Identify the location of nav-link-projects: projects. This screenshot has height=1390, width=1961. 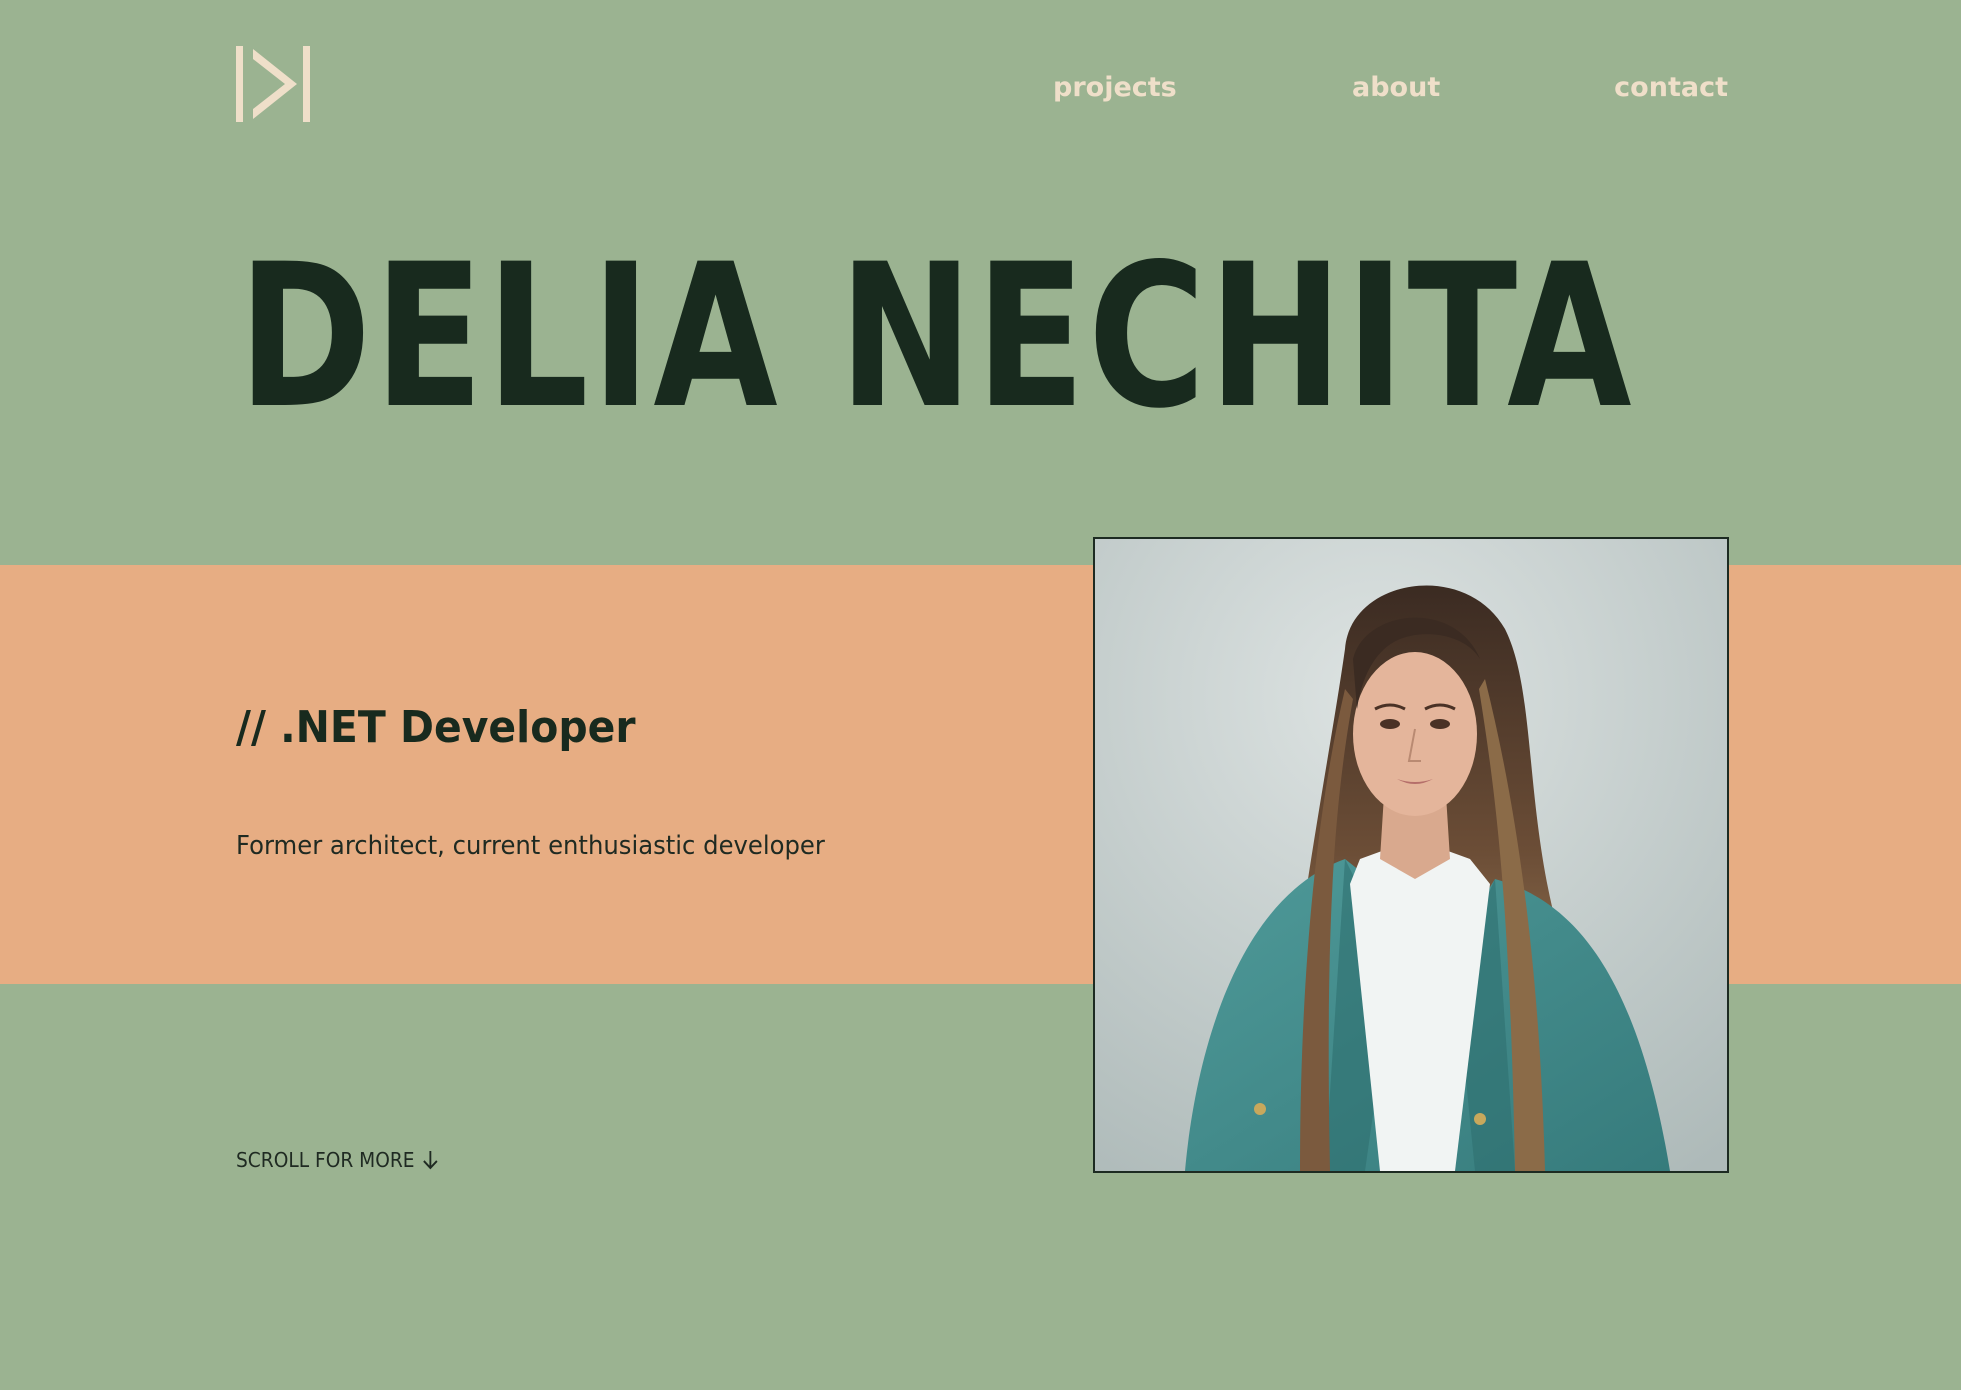
(1115, 88).